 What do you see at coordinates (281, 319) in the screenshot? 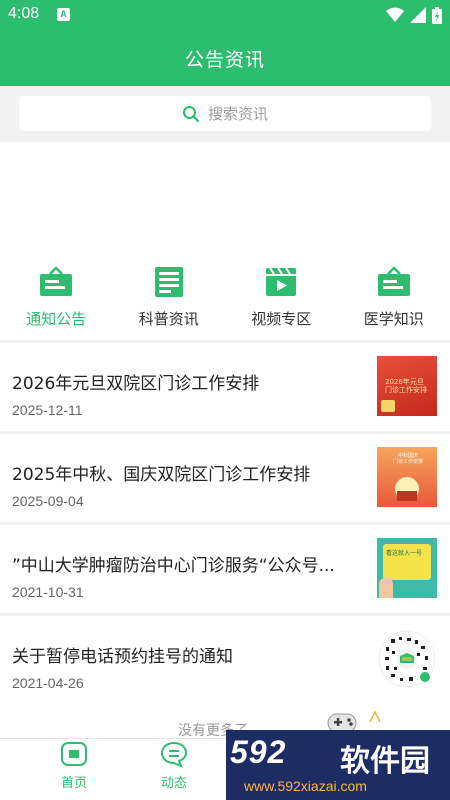
I see `category-label: 视频专区` at bounding box center [281, 319].